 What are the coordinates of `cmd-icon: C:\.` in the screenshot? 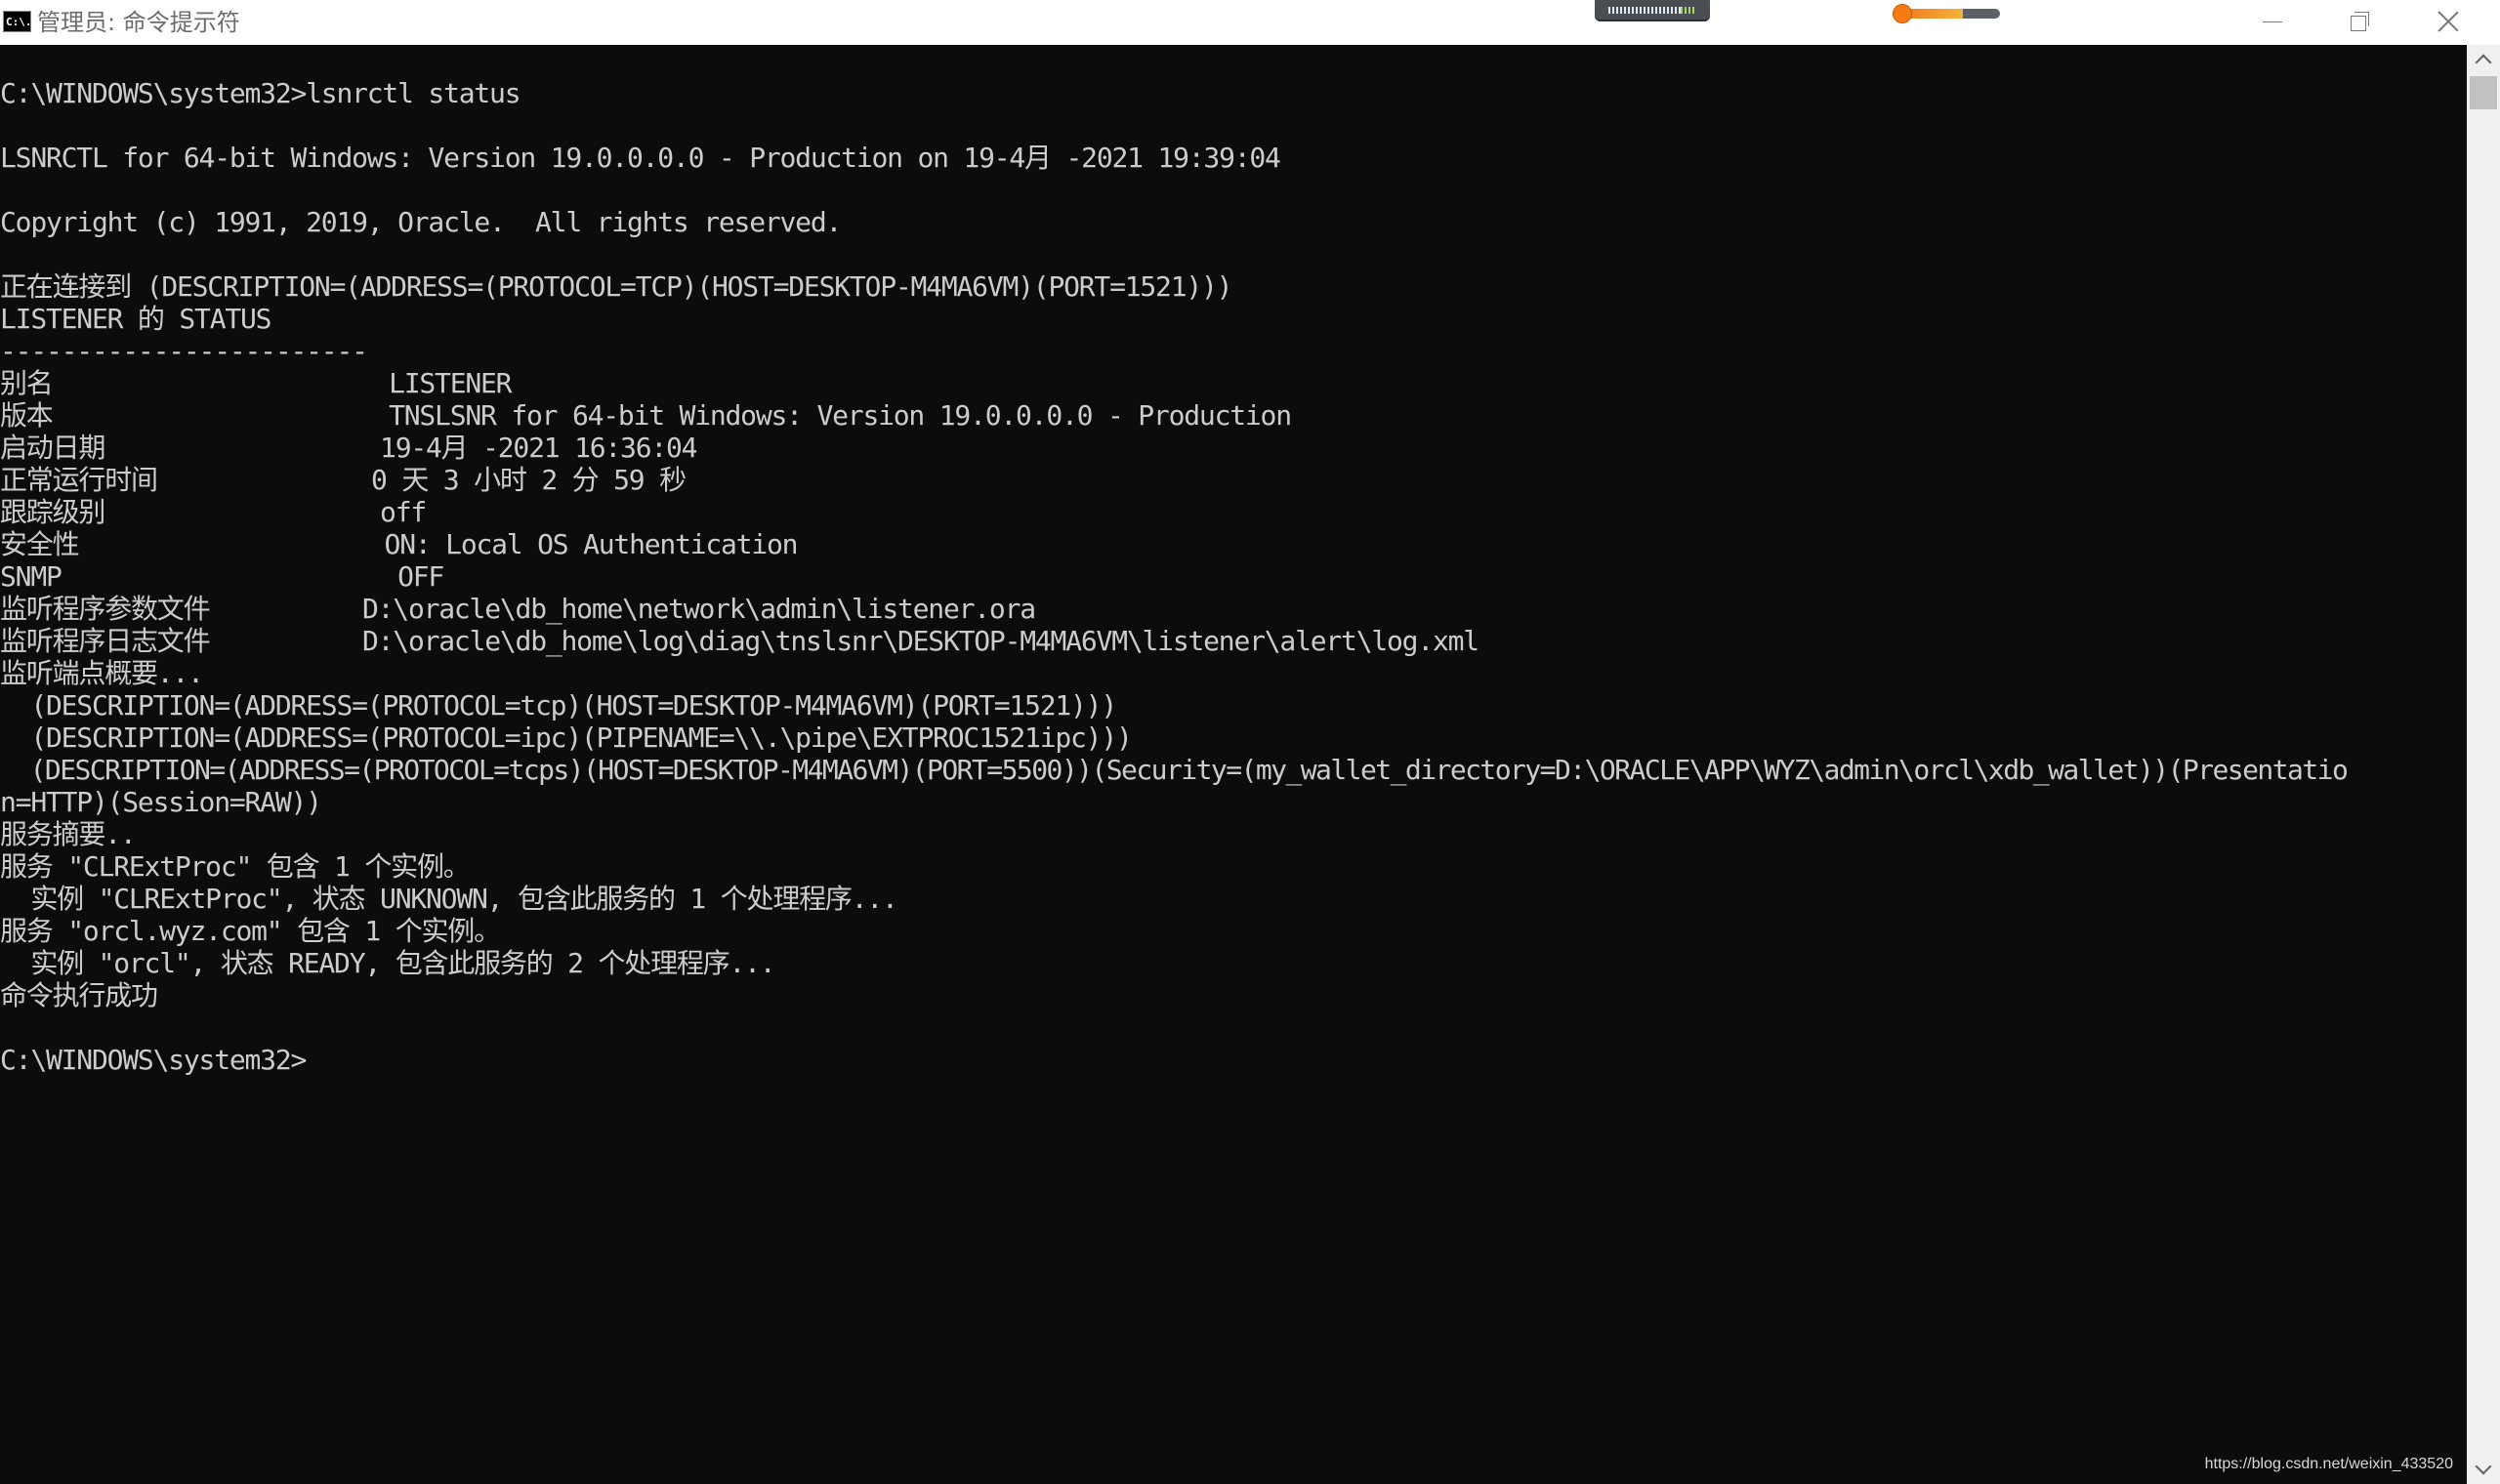 It's located at (17, 22).